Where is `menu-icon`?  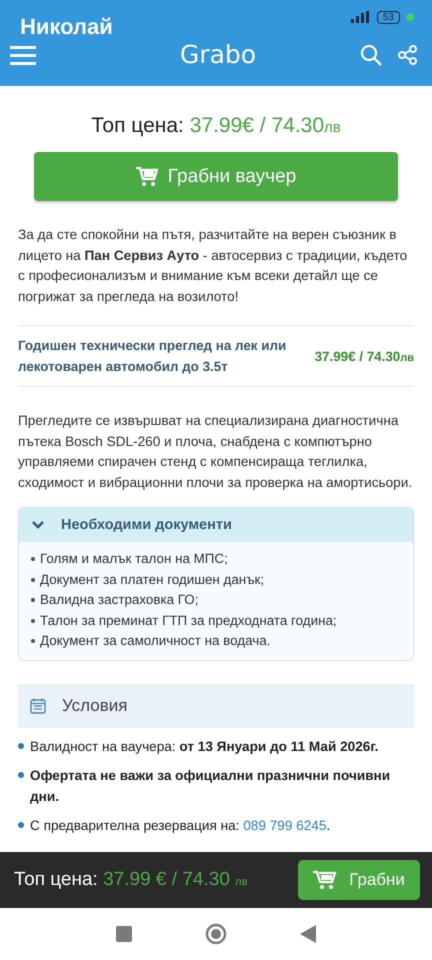
menu-icon is located at coordinates (23, 54).